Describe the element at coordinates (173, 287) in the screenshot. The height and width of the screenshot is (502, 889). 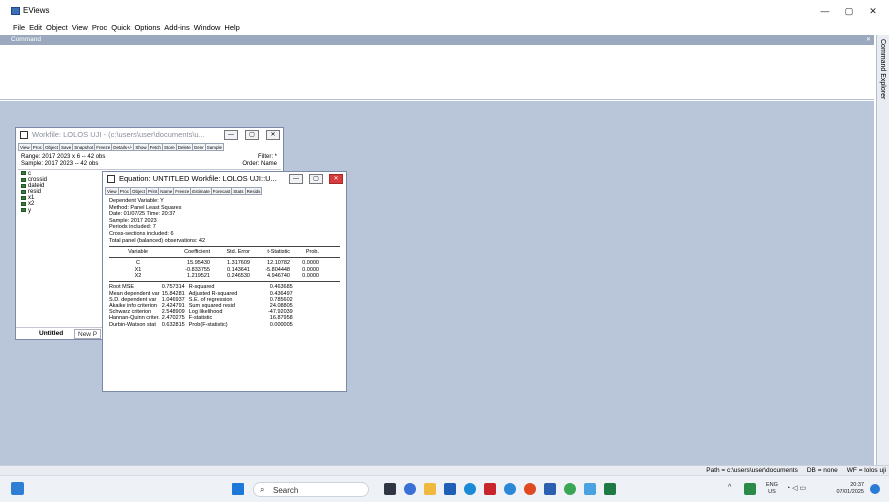
I see `table-cell: 0.757314` at that location.